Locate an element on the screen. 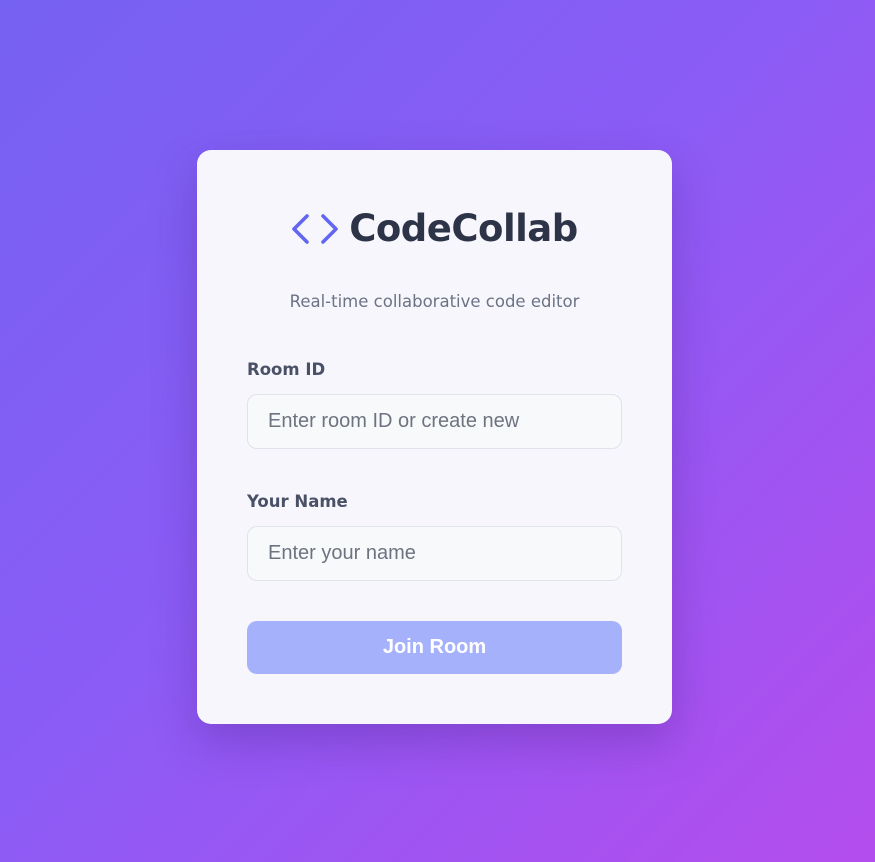 The image size is (875, 862). brand-header: CodeCollab is located at coordinates (434, 228).